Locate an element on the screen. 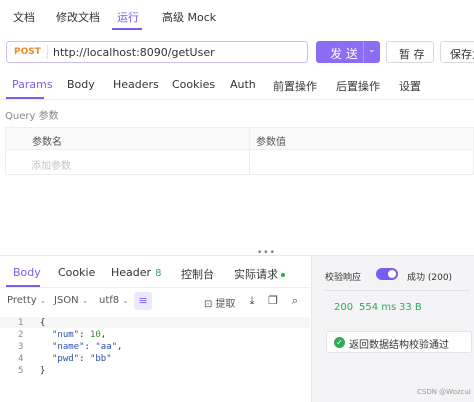 The image size is (474, 402). drag-handle-icon: ••• is located at coordinates (266, 253).